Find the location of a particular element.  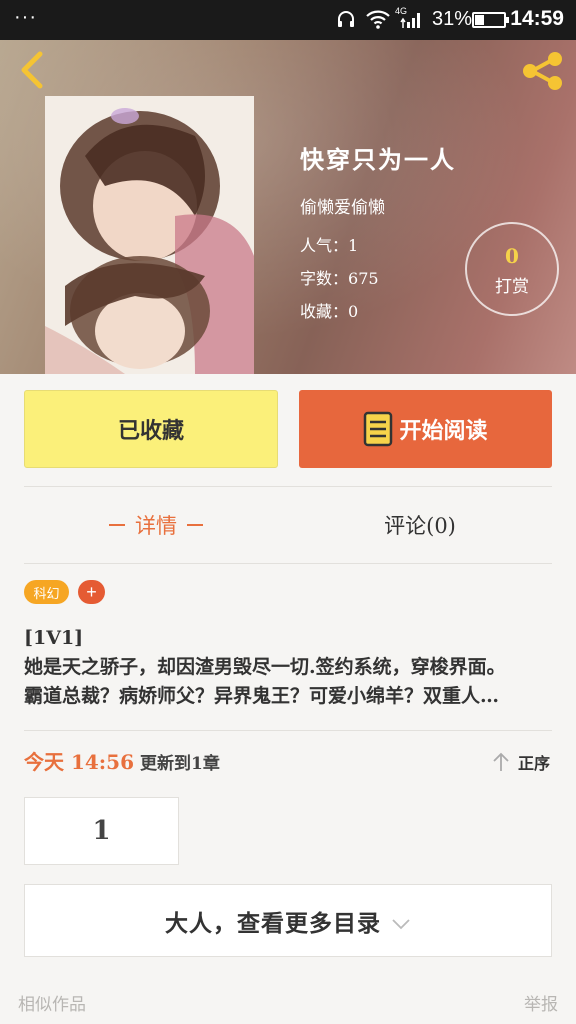

favorite-button: 已收藏 is located at coordinates (151, 429).